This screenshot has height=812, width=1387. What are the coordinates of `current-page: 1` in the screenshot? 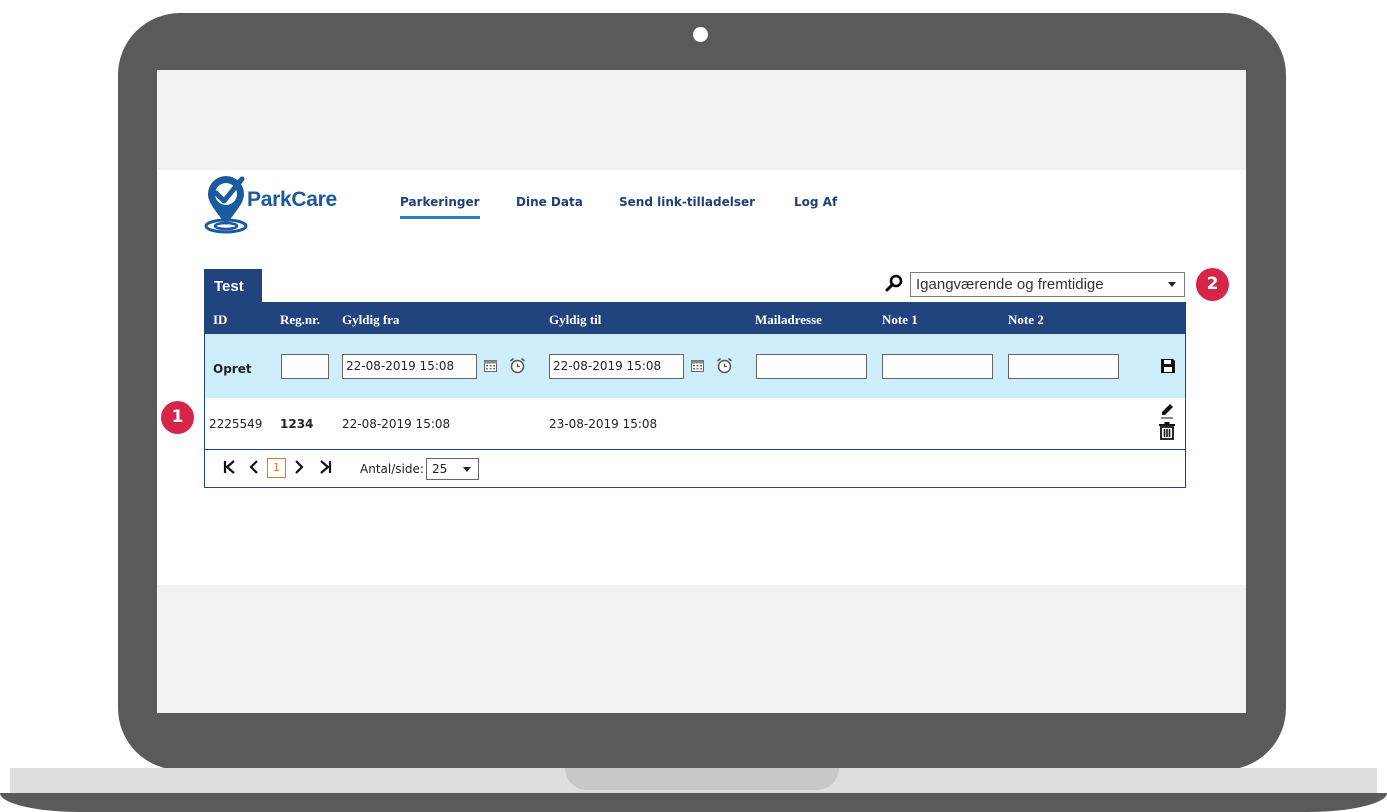 It's located at (276, 468).